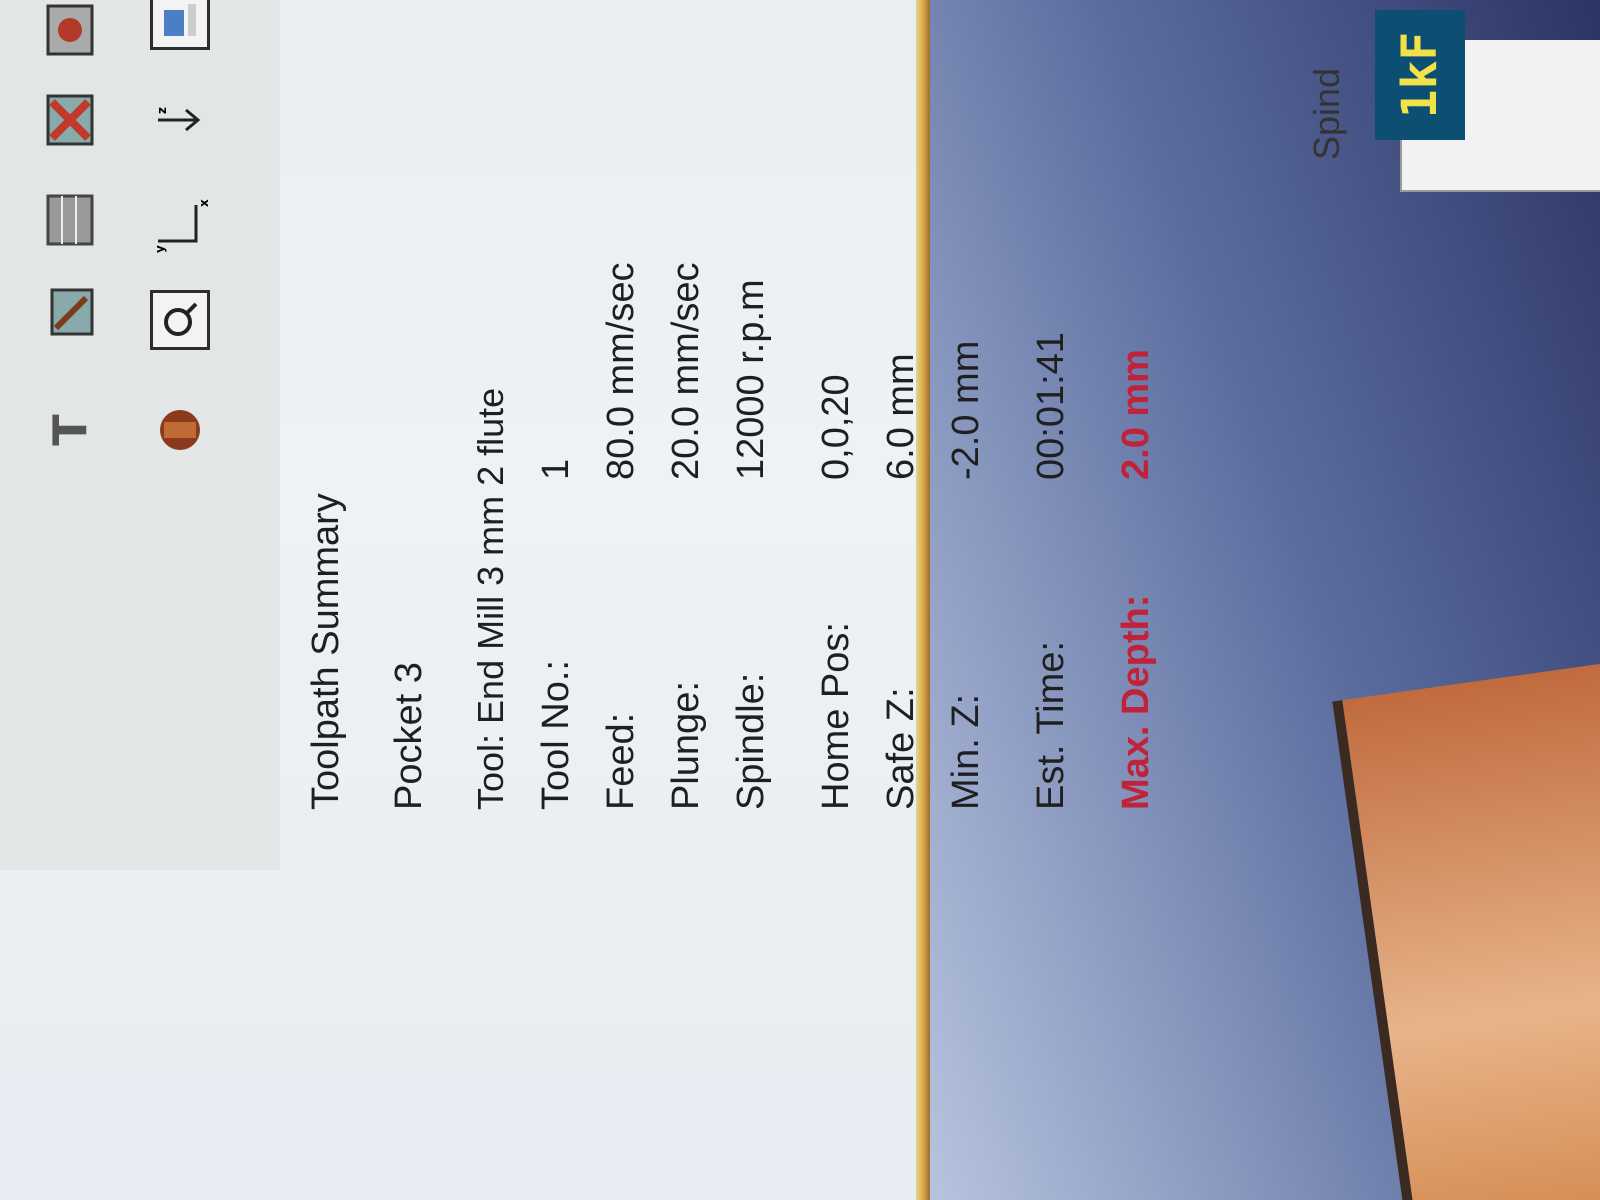 The height and width of the screenshot is (1200, 1600). I want to click on row-label: Home Pos:, so click(836, 716).